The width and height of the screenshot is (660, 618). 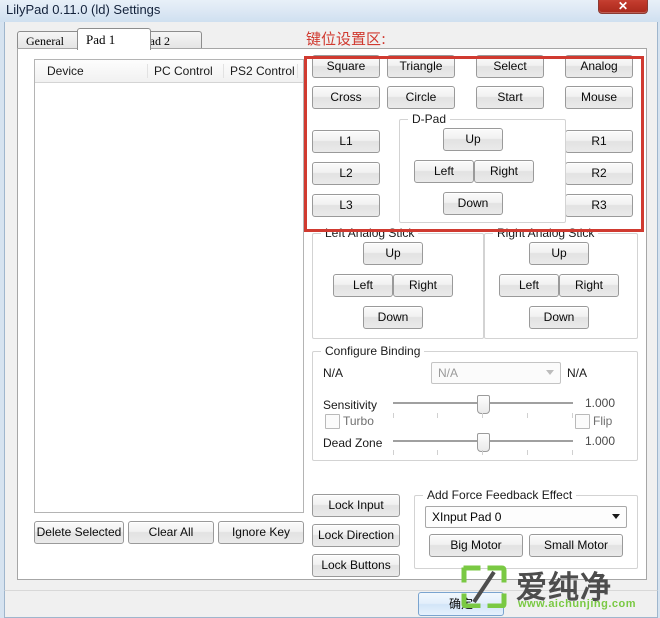 I want to click on column-header-device: Device, so click(x=62, y=71).